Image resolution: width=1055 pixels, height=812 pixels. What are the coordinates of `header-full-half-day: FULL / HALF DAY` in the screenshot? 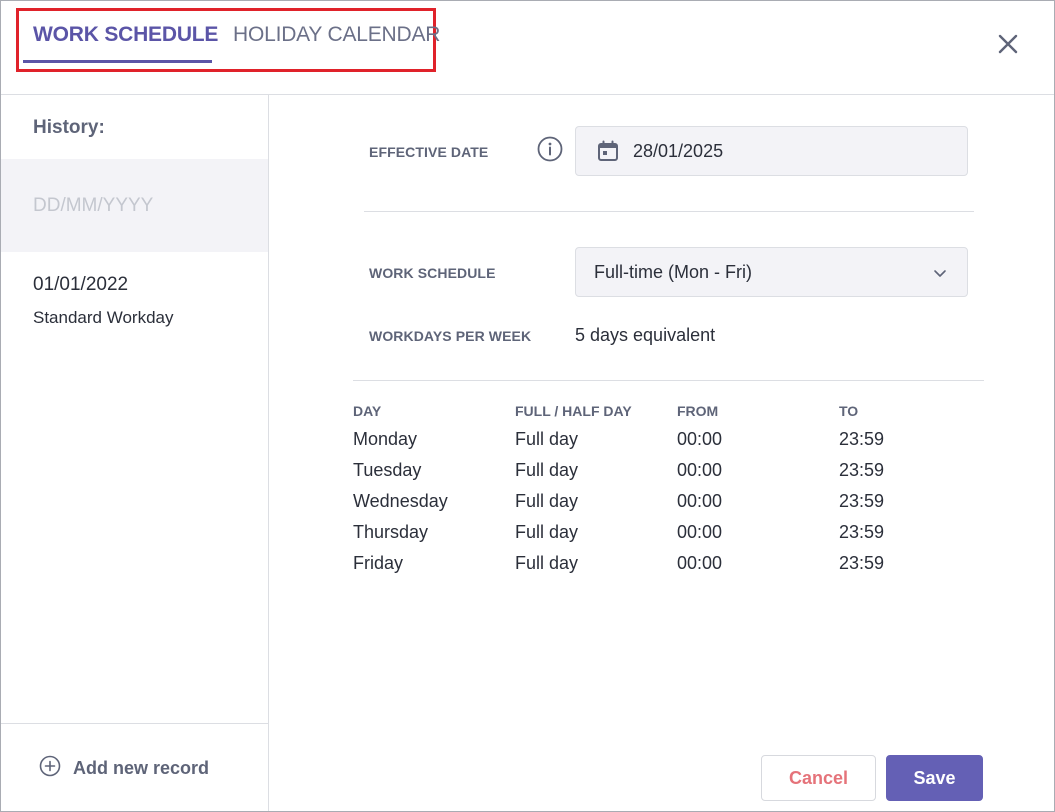 It's located at (573, 411).